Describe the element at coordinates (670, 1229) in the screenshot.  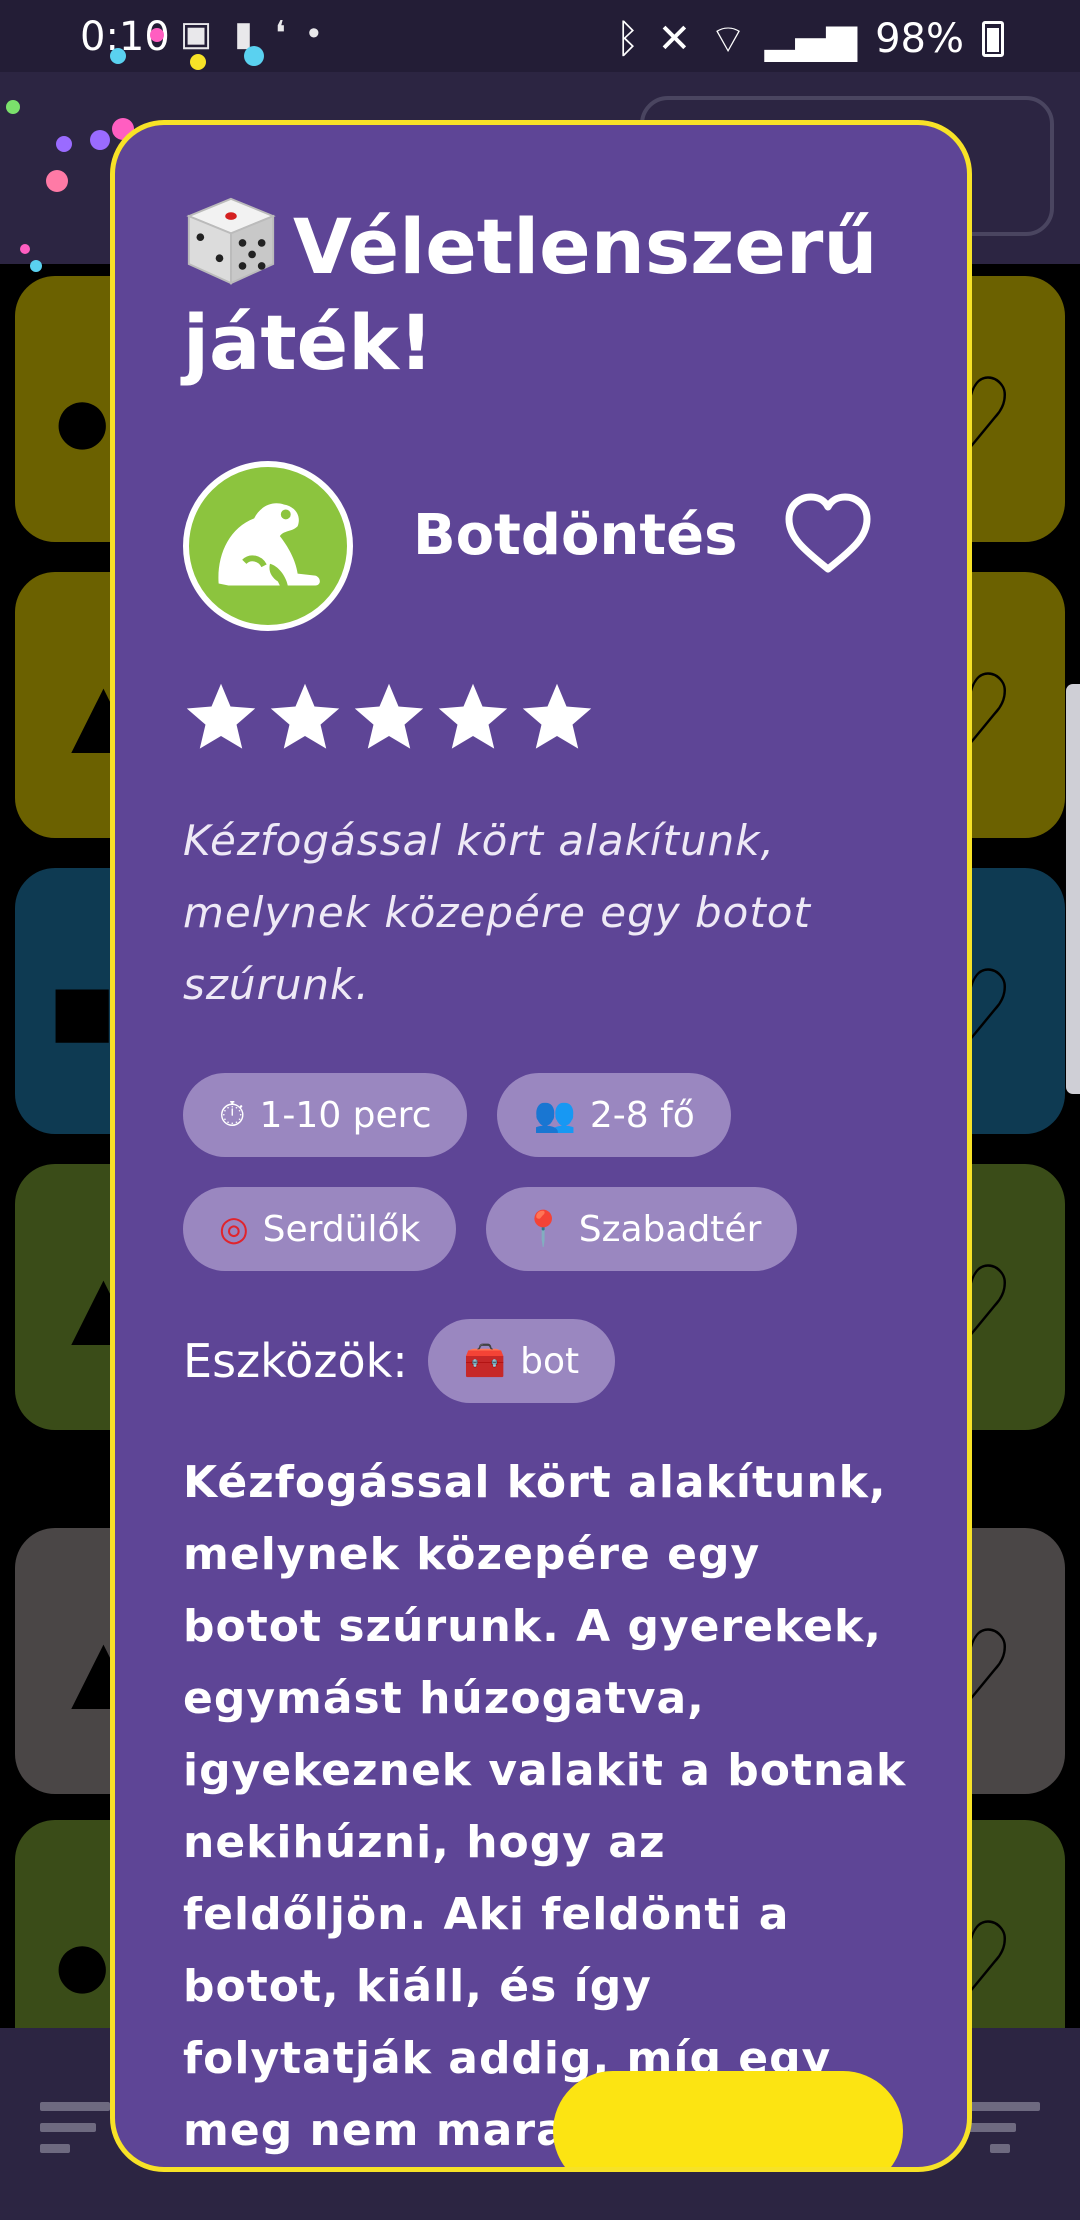
I see `location-label: Szabadtér` at that location.